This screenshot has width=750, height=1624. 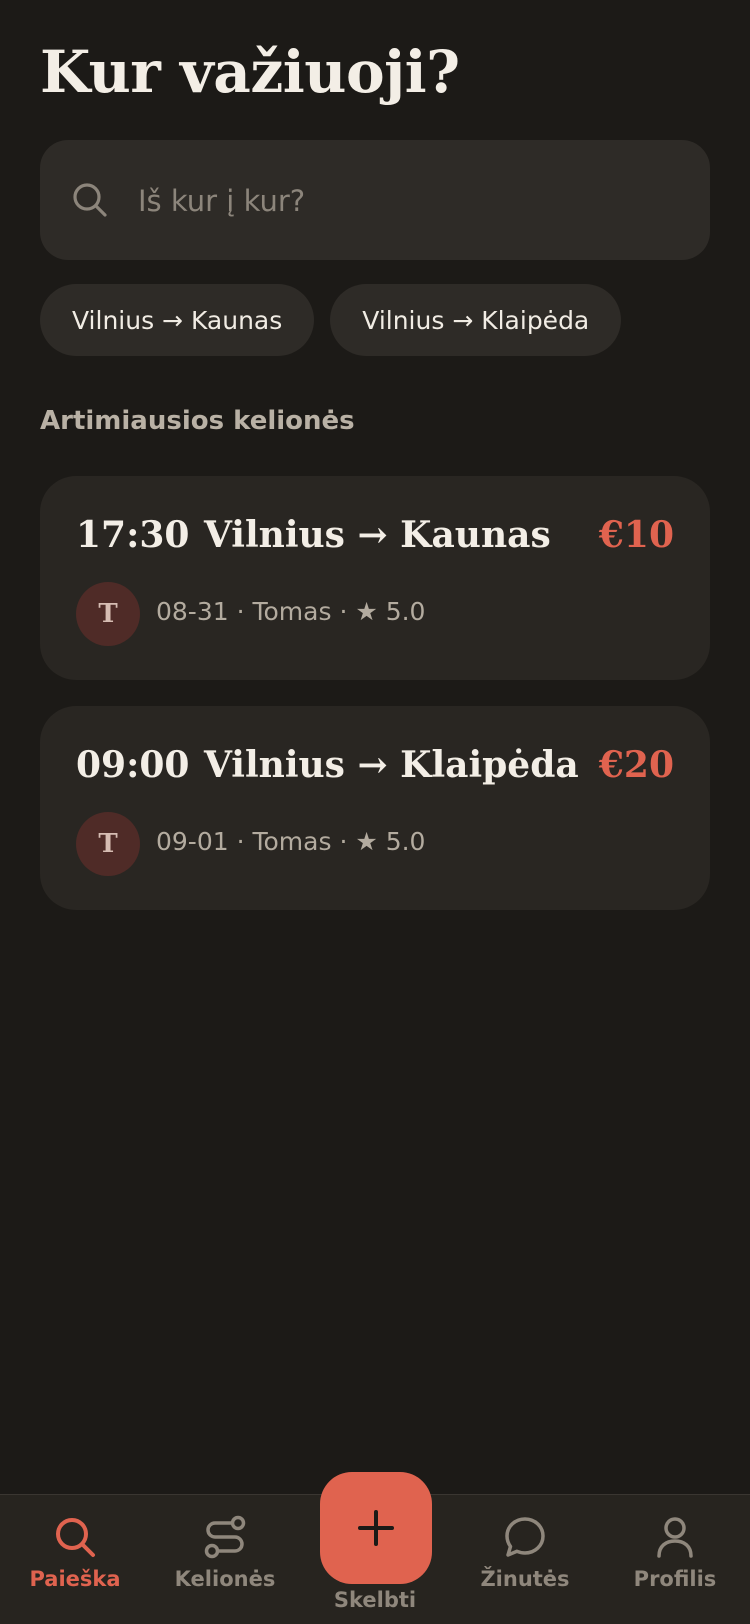 I want to click on quick-route-chips: Vilnius → Kaunas Vilnius → Klaipėda, so click(x=331, y=320).